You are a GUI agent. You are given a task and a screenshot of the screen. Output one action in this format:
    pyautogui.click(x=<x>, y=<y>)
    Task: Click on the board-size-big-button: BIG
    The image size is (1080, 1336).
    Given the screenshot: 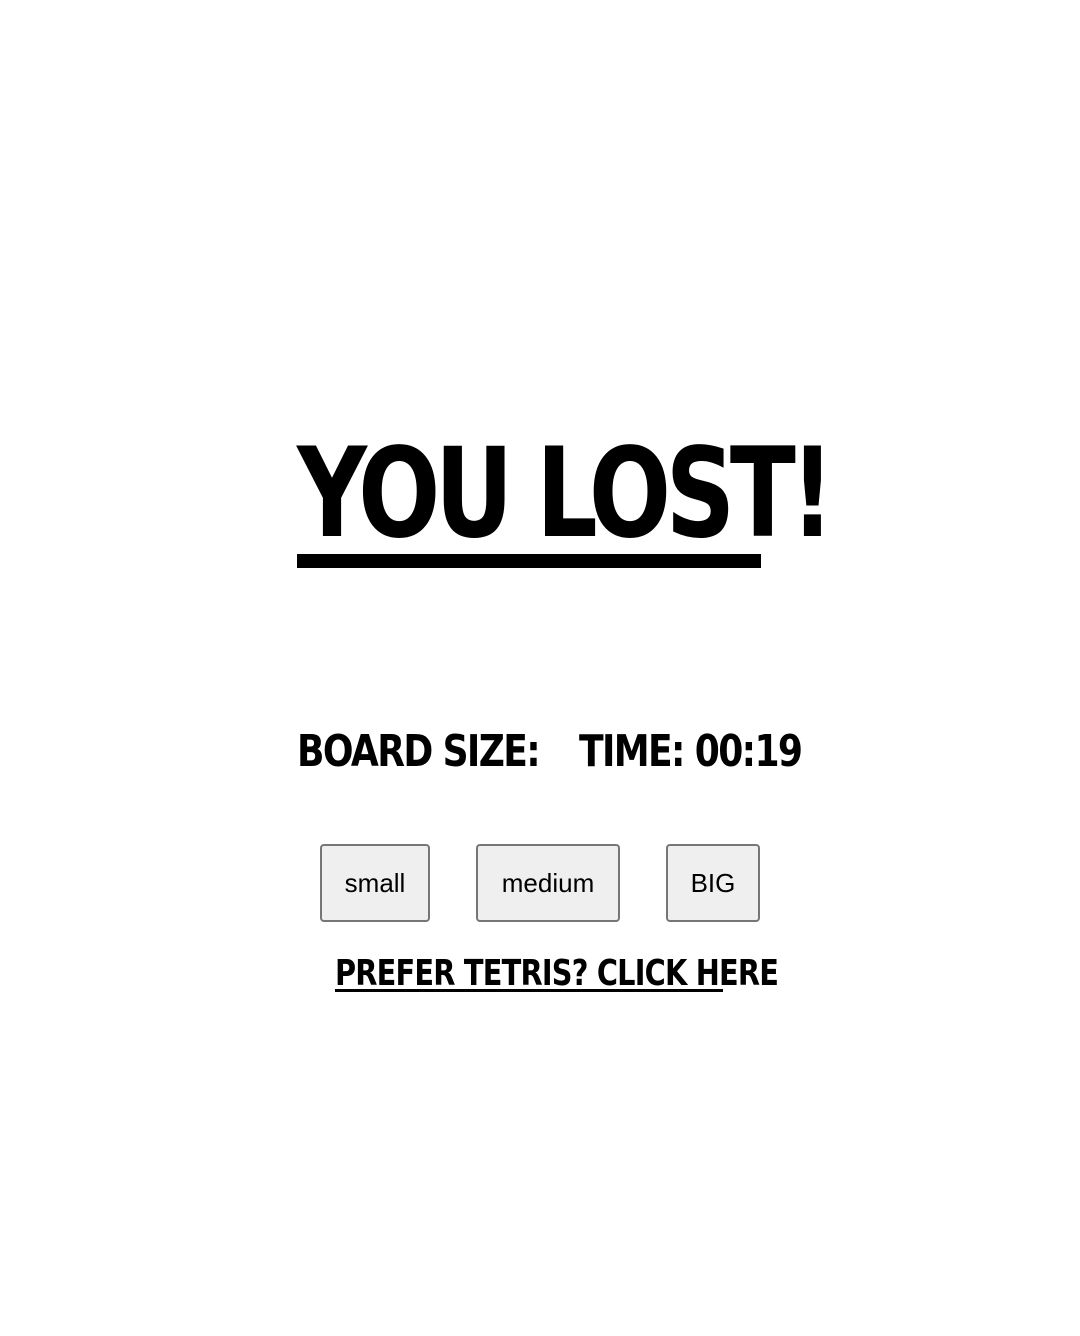 What is the action you would take?
    pyautogui.click(x=713, y=883)
    